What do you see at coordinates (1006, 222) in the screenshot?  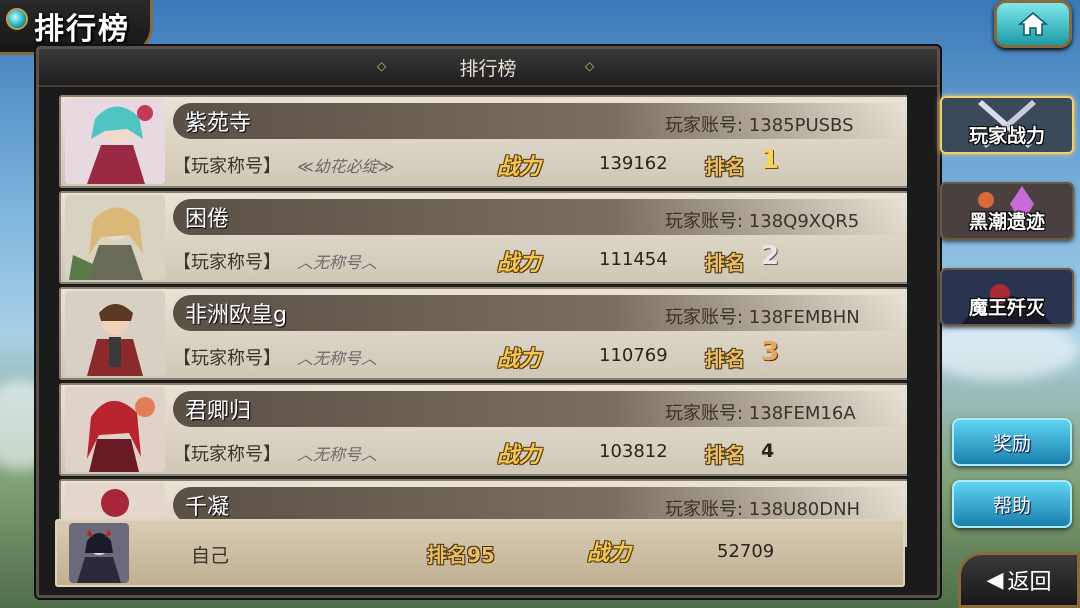 I see `tab-label: 黑潮遗迹` at bounding box center [1006, 222].